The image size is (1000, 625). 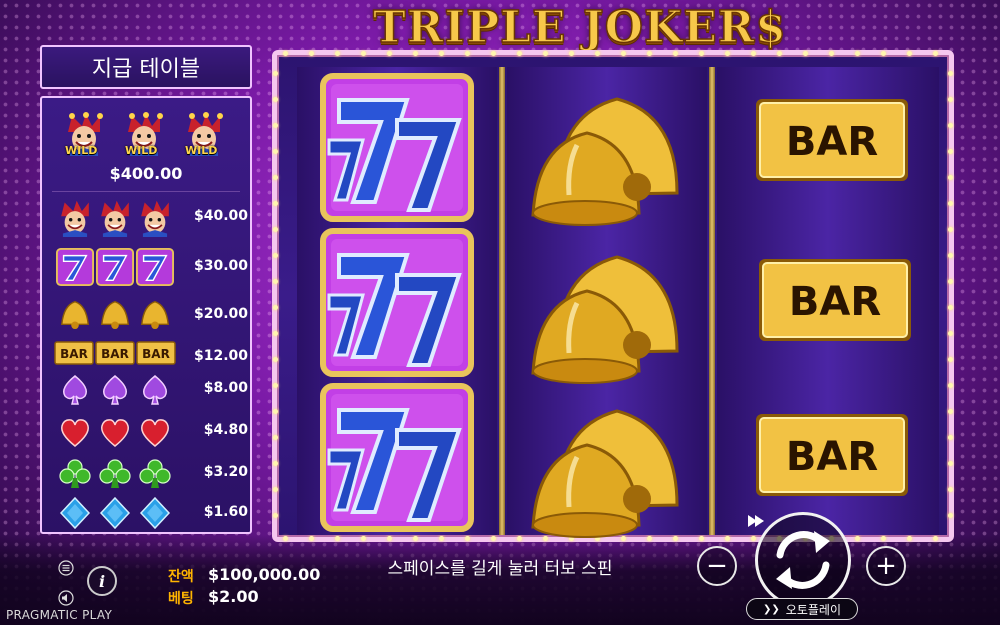 What do you see at coordinates (146, 173) in the screenshot?
I see `wild-payout-value: $400.00` at bounding box center [146, 173].